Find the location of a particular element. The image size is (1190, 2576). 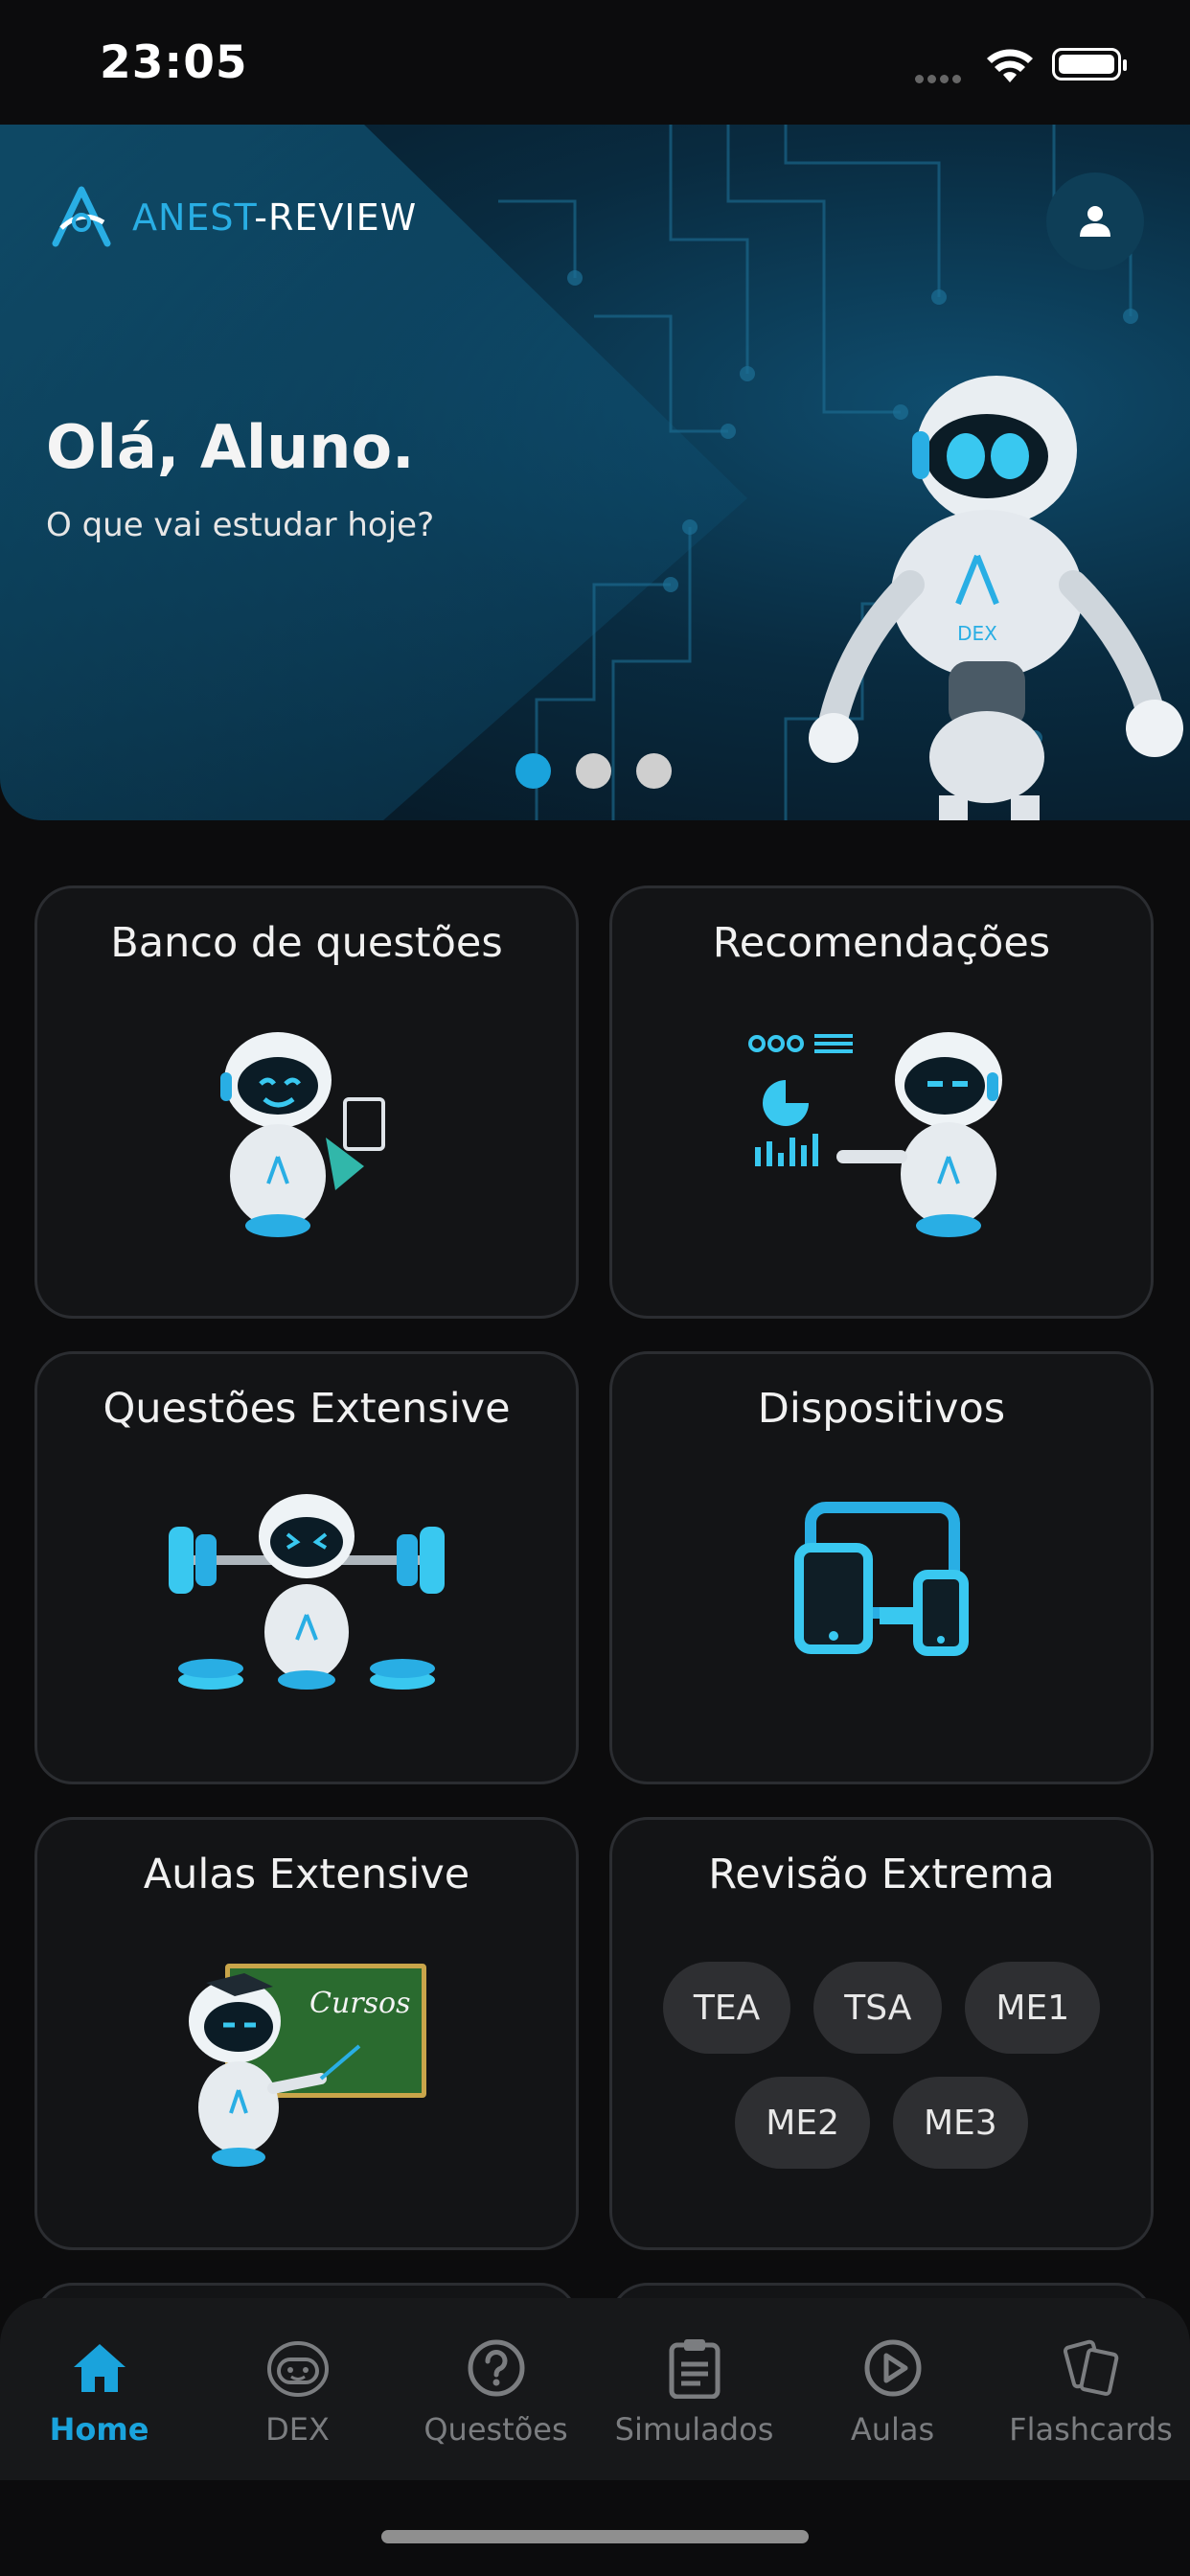

nav-item-questoes: Questões is located at coordinates (496, 2391).